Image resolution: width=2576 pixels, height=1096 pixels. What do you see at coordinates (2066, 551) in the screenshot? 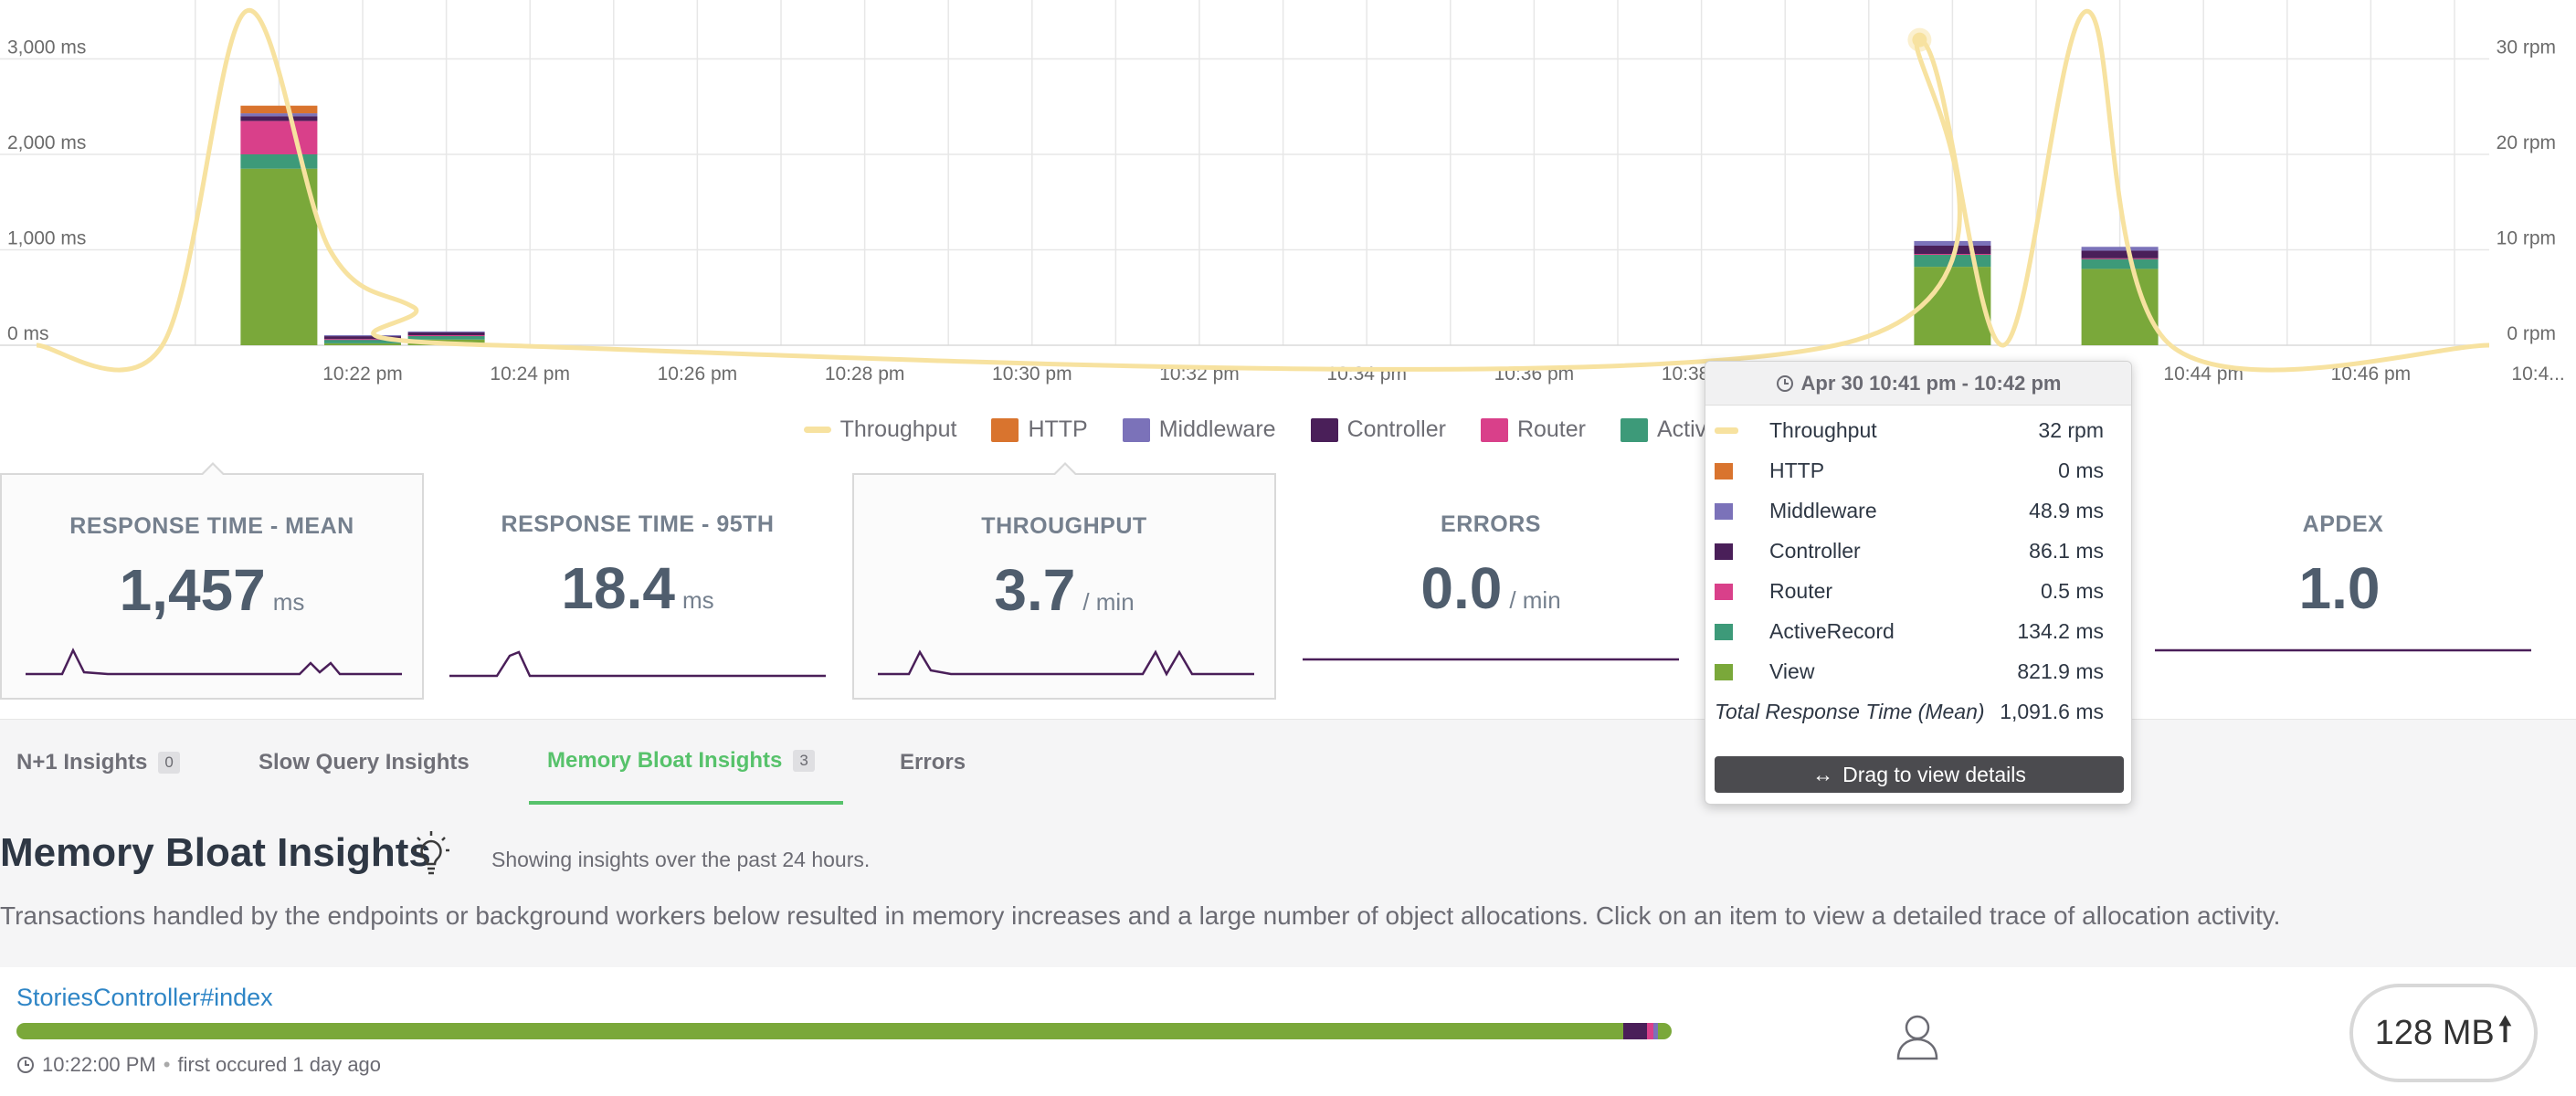
I see `tooltip-series-value: 86.1 ms` at bounding box center [2066, 551].